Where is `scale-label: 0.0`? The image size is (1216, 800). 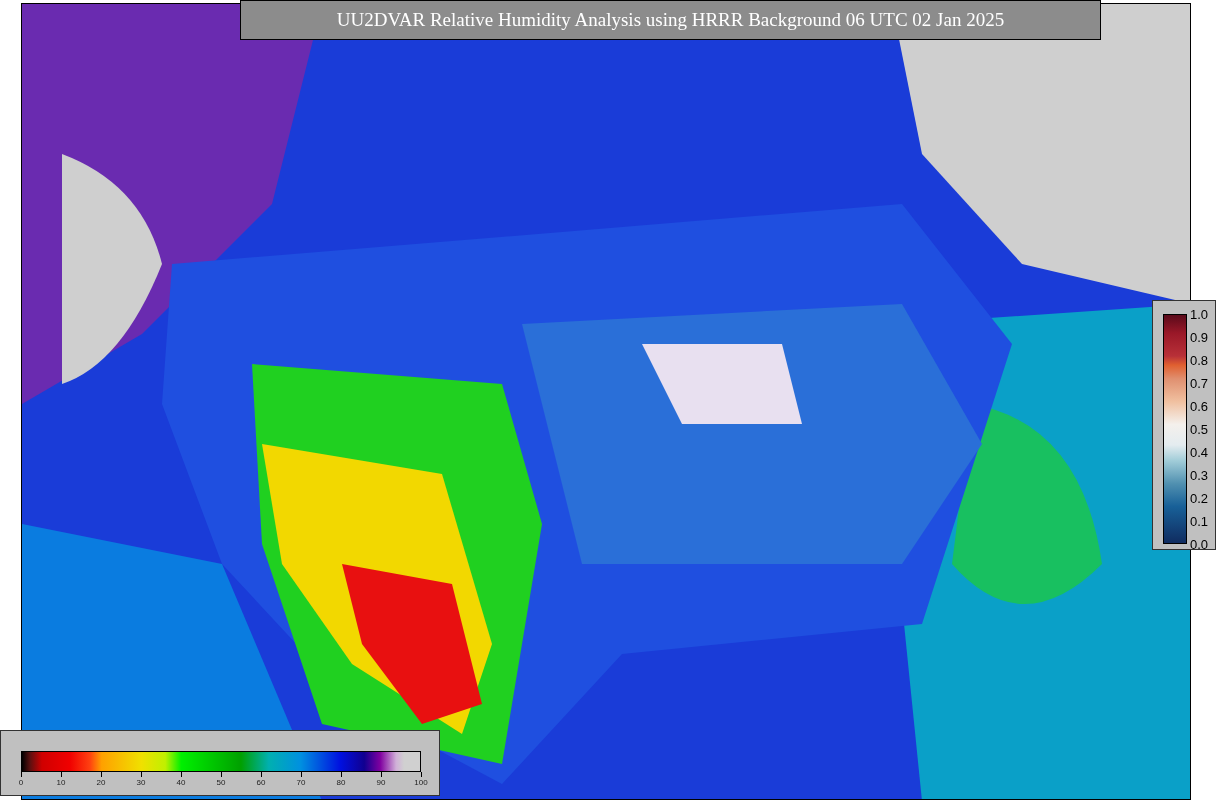 scale-label: 0.0 is located at coordinates (1199, 544).